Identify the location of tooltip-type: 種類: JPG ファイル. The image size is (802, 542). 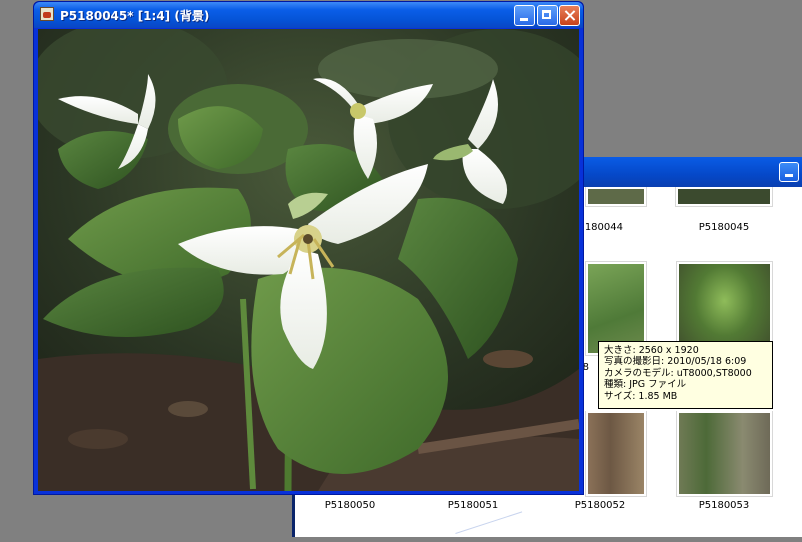
(645, 385).